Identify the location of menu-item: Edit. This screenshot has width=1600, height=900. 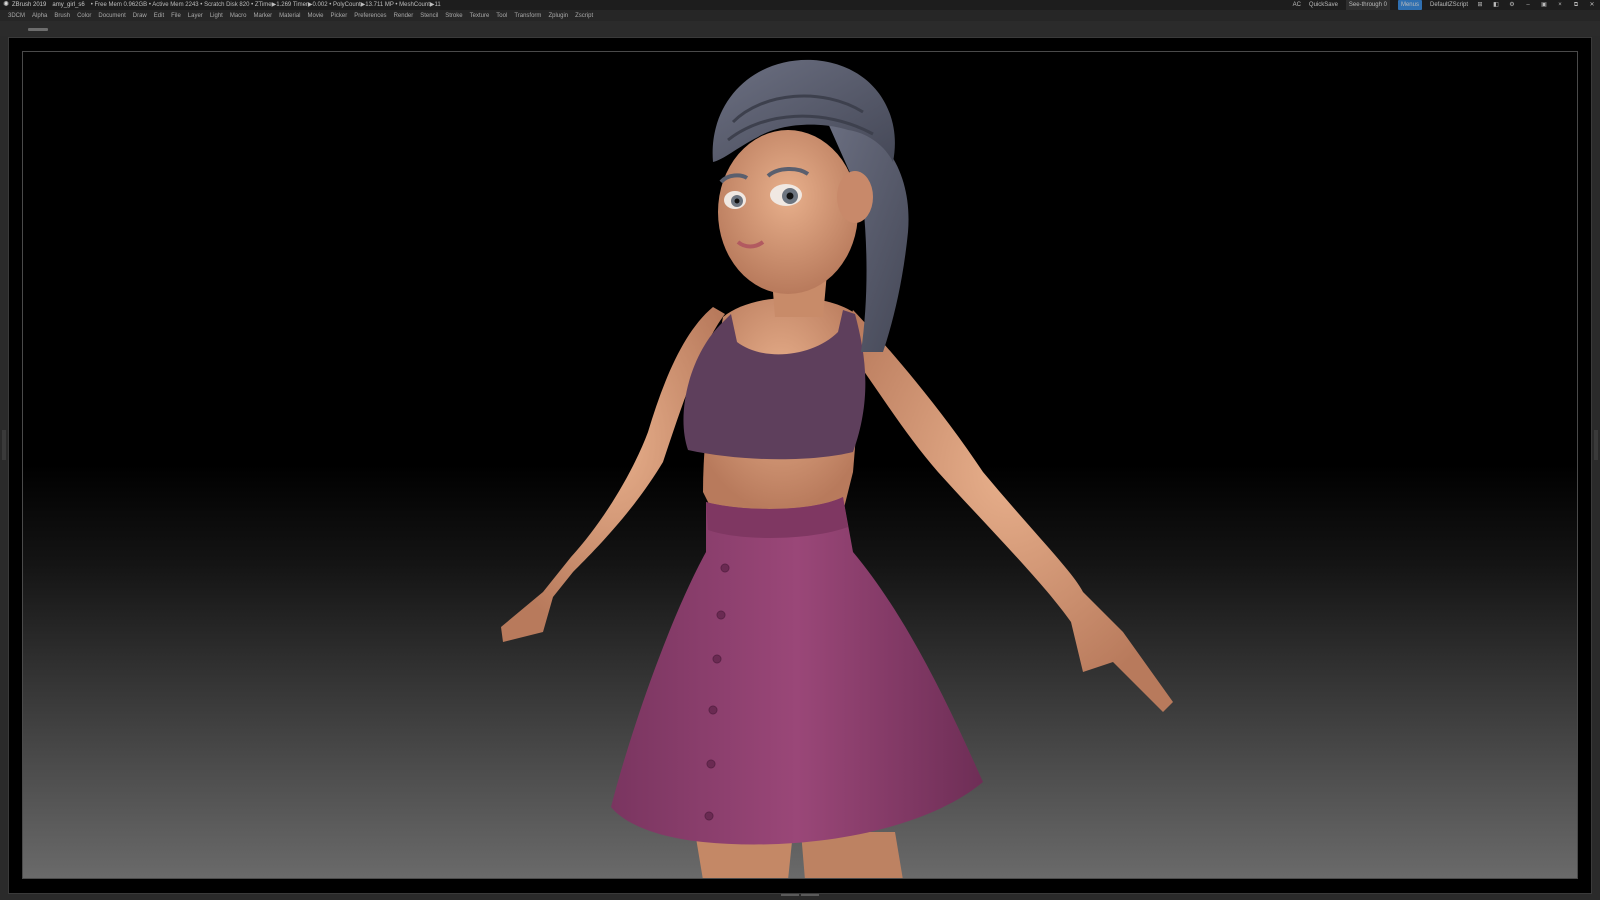
(159, 16).